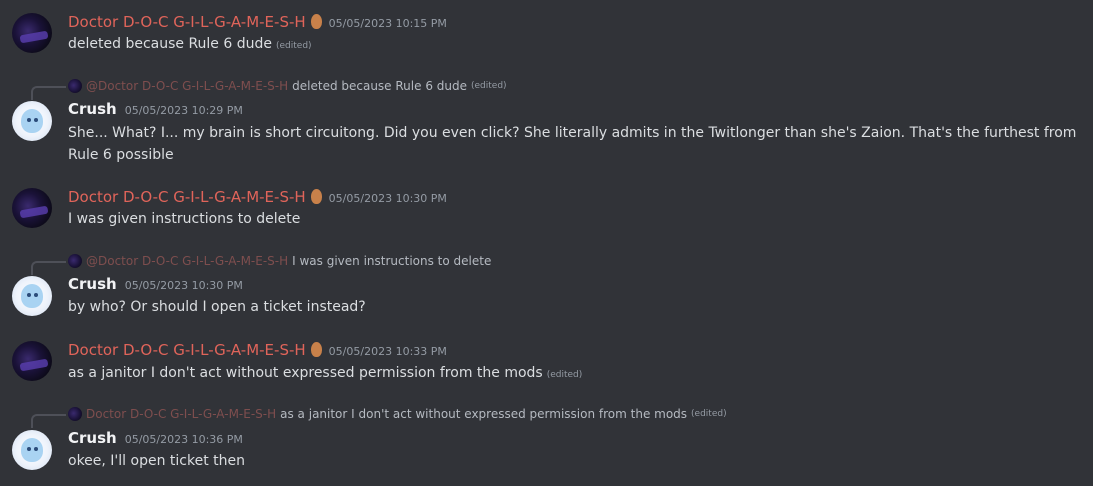  I want to click on timestamp: 05/05/2023 10:36 PM, so click(183, 439).